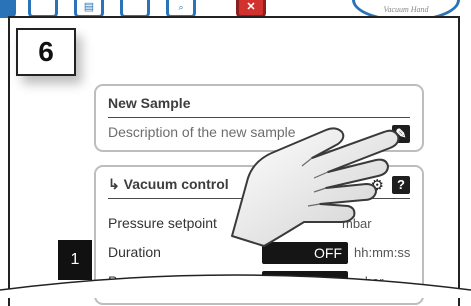 This screenshot has width=471, height=306. What do you see at coordinates (406, 9) in the screenshot?
I see `logo-text: Vacuum Hand` at bounding box center [406, 9].